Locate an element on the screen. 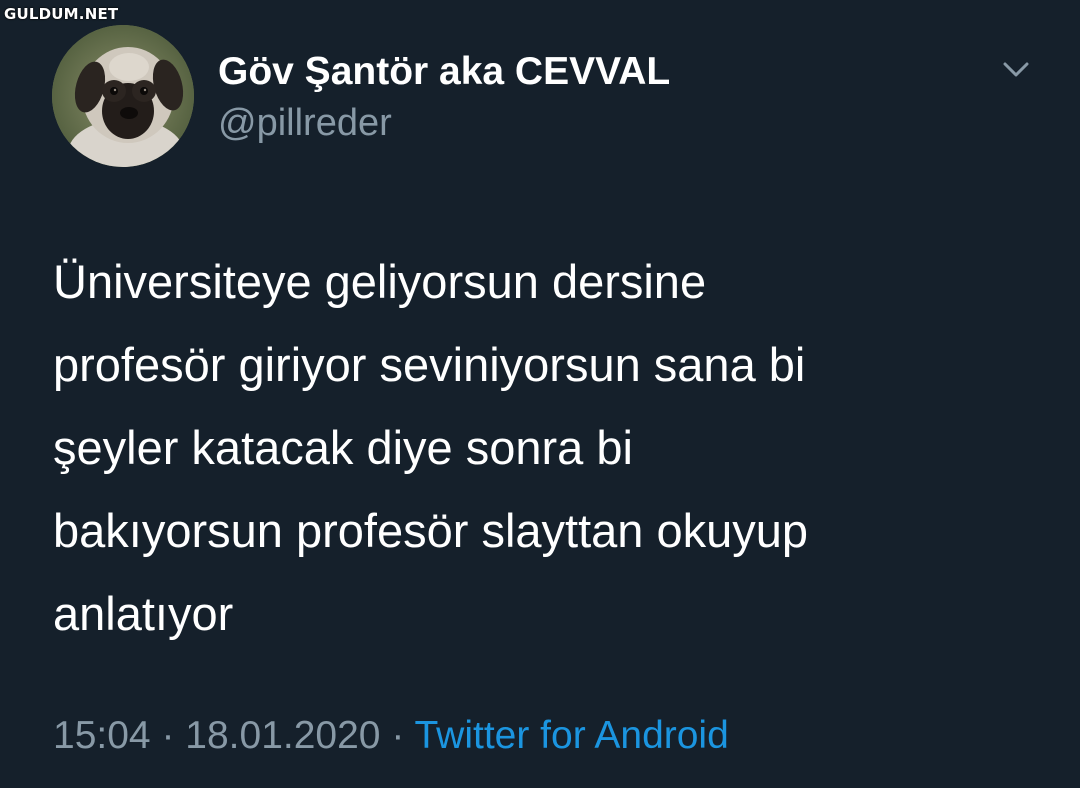  tweet-metadata: 15:04 · 18.01.2020 · Twitter for Android is located at coordinates (391, 736).